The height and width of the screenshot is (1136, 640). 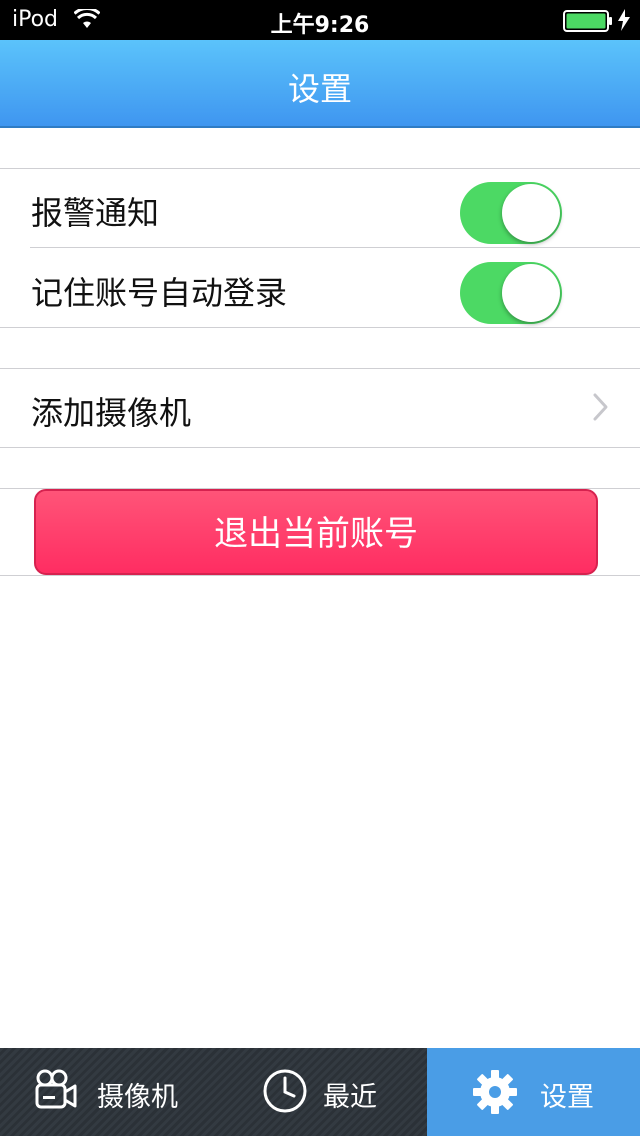 What do you see at coordinates (601, 409) in the screenshot?
I see `chevron-right-icon` at bounding box center [601, 409].